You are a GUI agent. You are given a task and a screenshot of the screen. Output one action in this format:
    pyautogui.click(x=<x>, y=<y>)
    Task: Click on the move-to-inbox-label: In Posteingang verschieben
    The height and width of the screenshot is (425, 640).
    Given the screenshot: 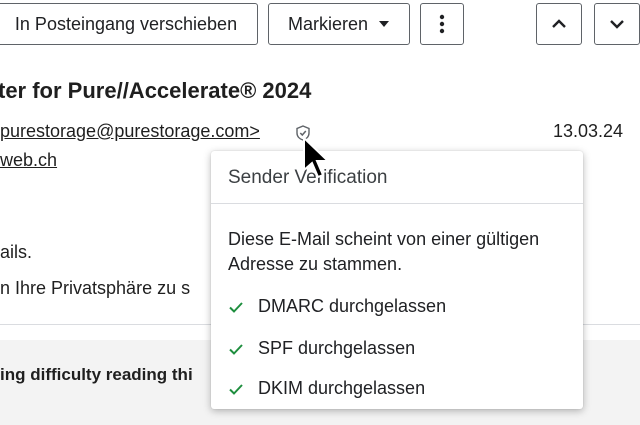 What is the action you would take?
    pyautogui.click(x=126, y=23)
    